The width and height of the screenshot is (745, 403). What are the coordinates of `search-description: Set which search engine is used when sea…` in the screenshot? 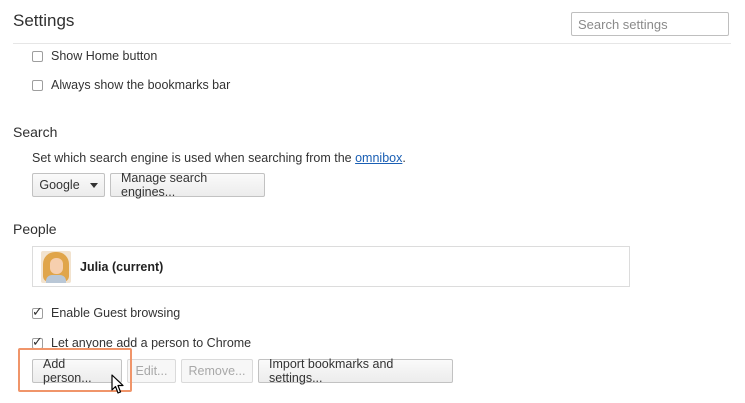 It's located at (219, 158).